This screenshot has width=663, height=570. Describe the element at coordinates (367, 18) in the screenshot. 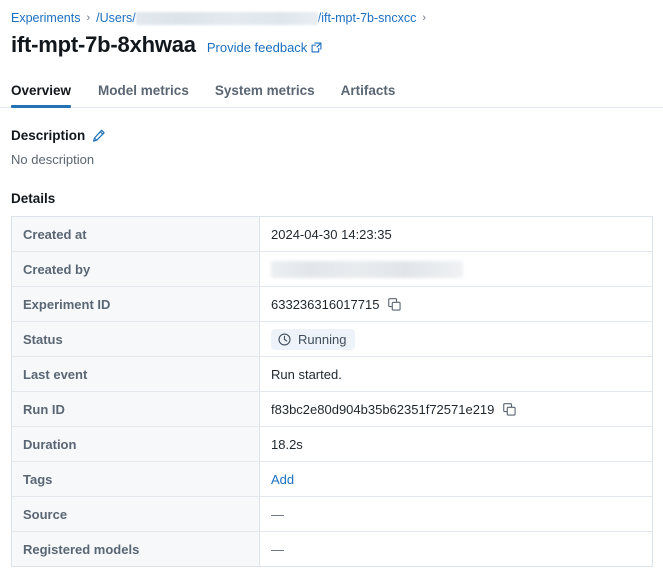

I see `breadcrumb-path-suffix: /ift-mpt-7b-sncxcc` at that location.